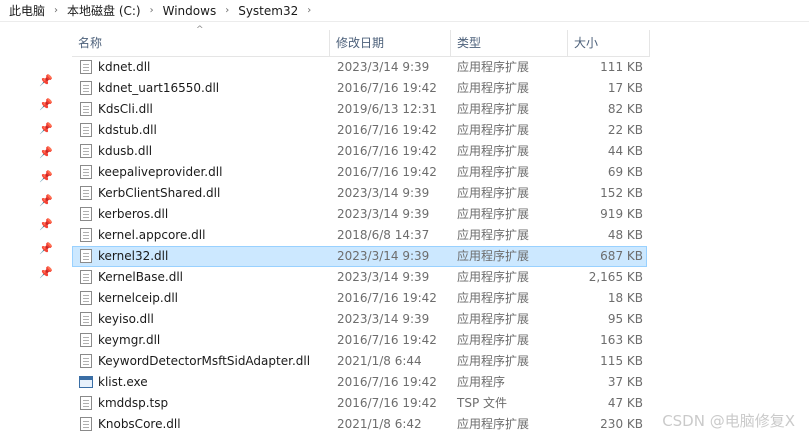 The width and height of the screenshot is (809, 437). What do you see at coordinates (86, 403) in the screenshot?
I see `tsp-file-icon` at bounding box center [86, 403].